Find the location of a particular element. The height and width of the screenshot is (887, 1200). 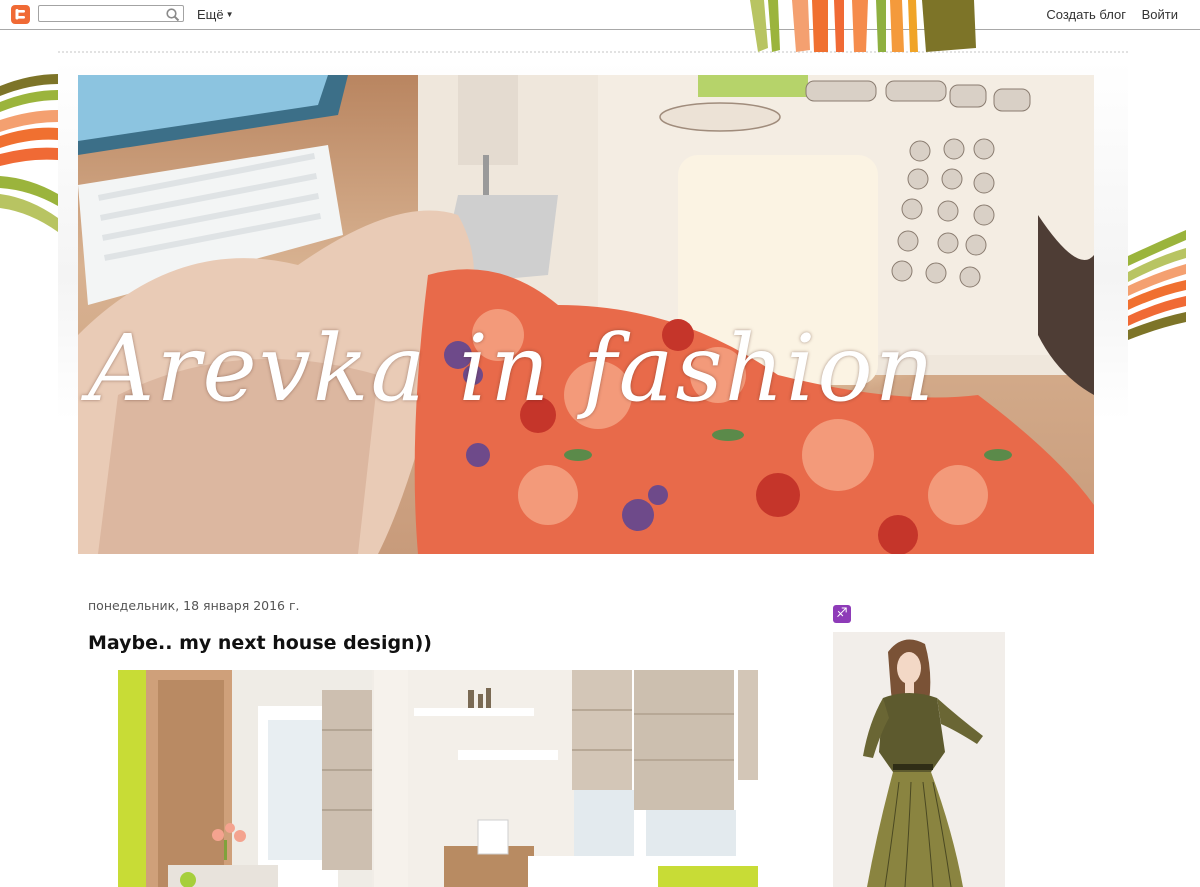

decorative-stripes-top is located at coordinates (863, 26).